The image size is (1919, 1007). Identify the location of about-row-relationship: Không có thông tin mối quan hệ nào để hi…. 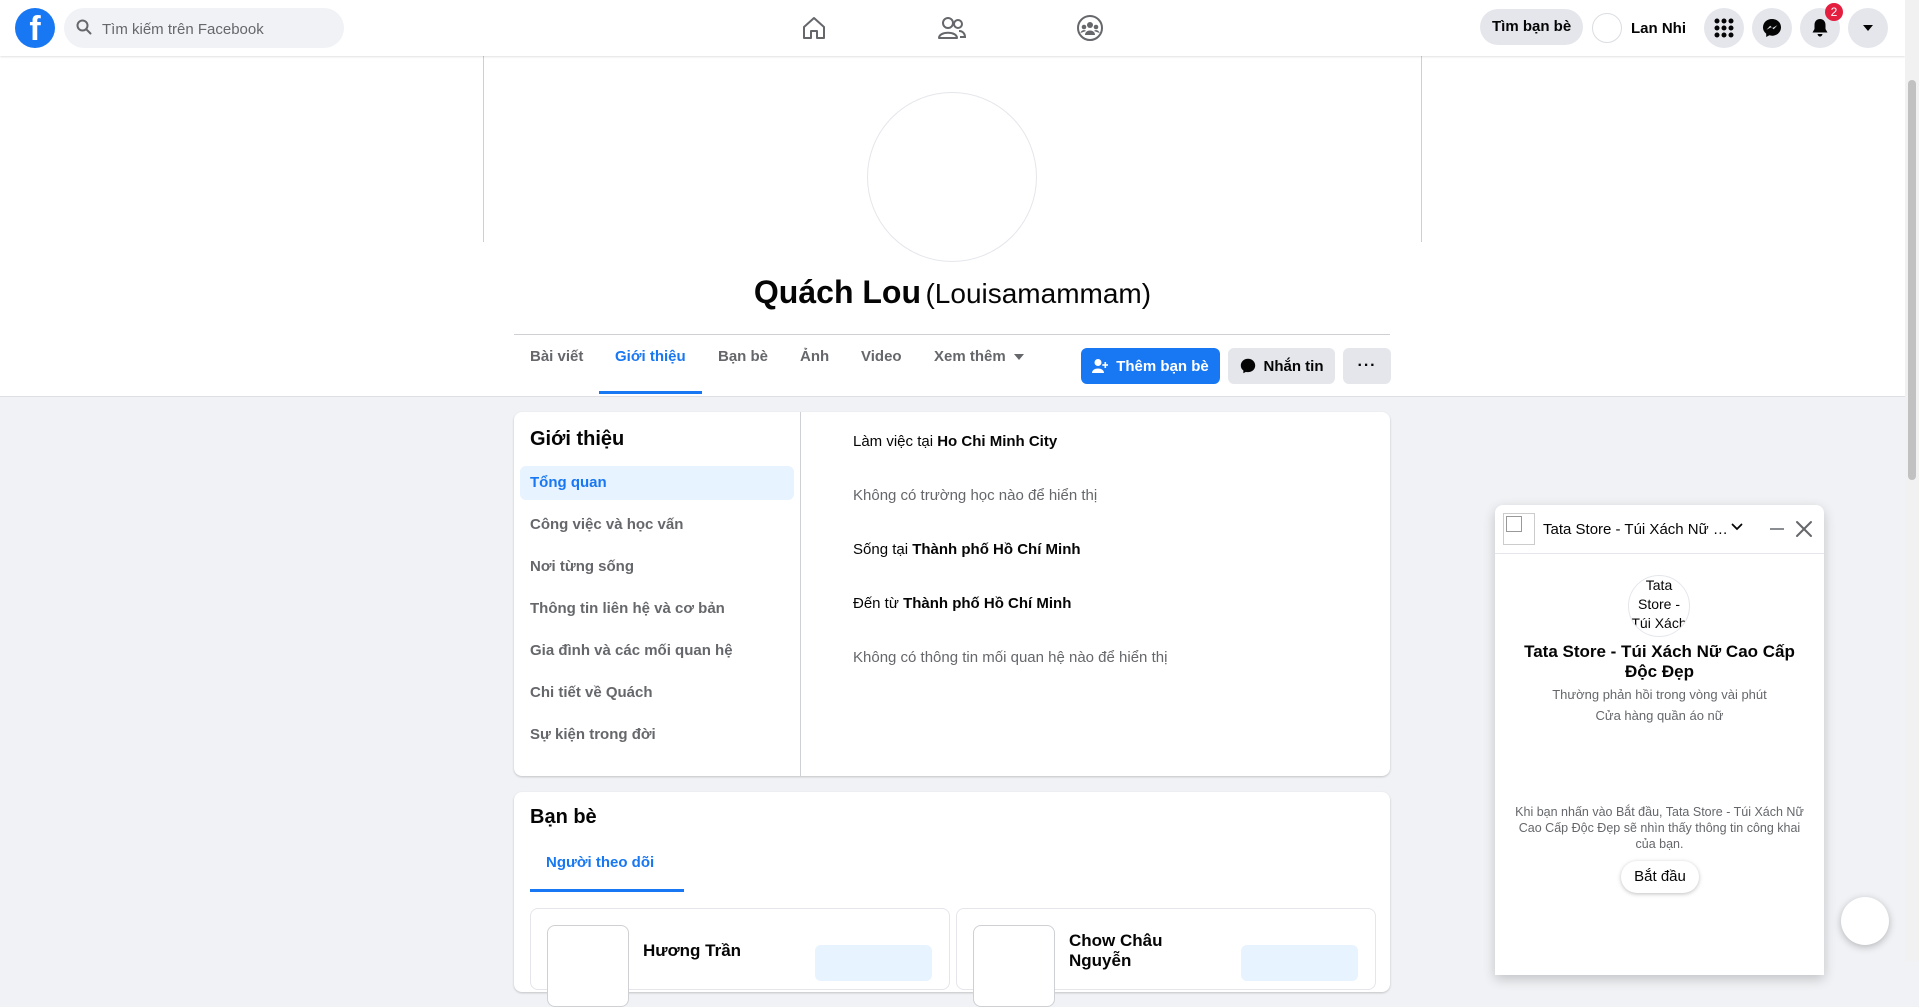
(1010, 657).